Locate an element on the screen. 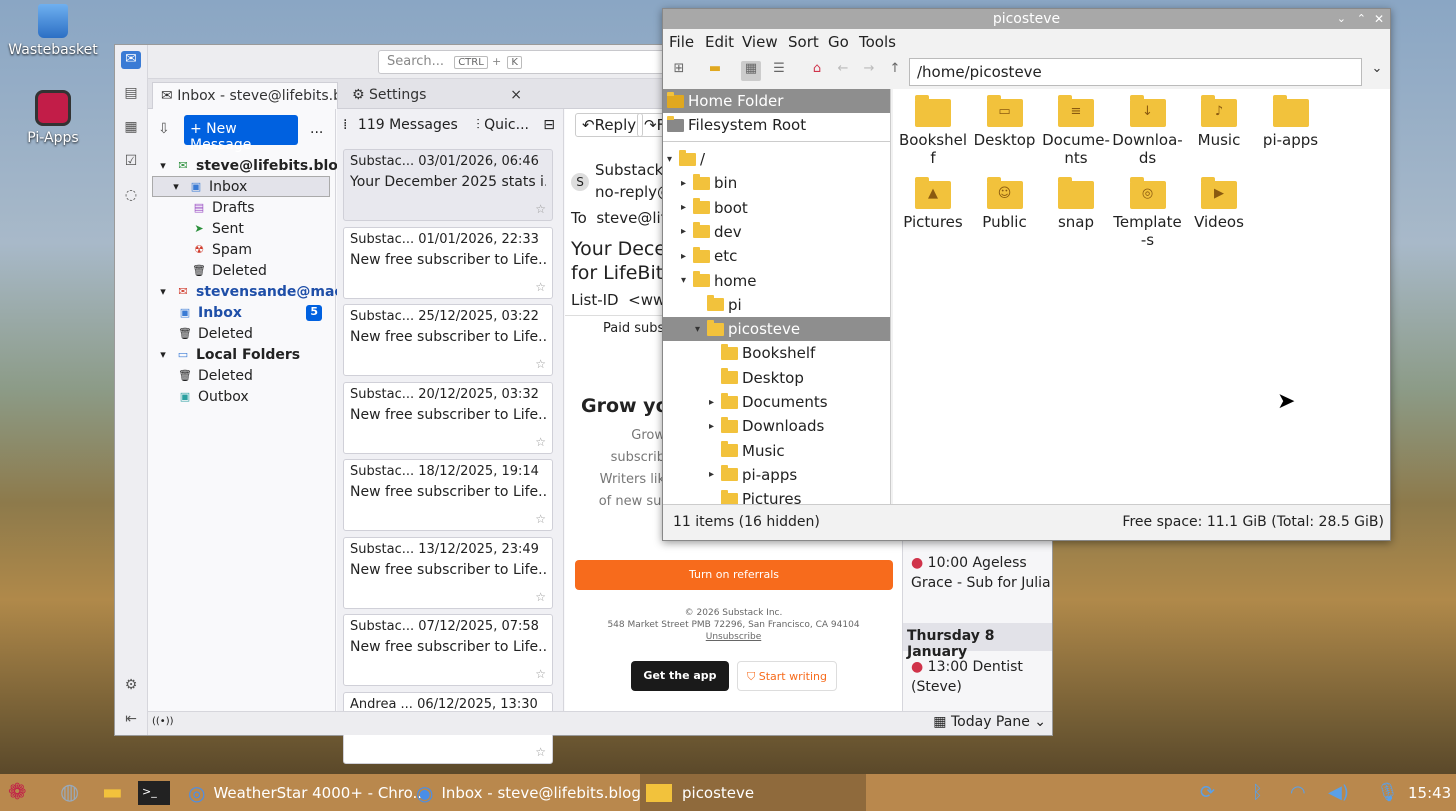 The height and width of the screenshot is (811, 1456). folder-drafts: ▤ Drafts is located at coordinates (223, 207).